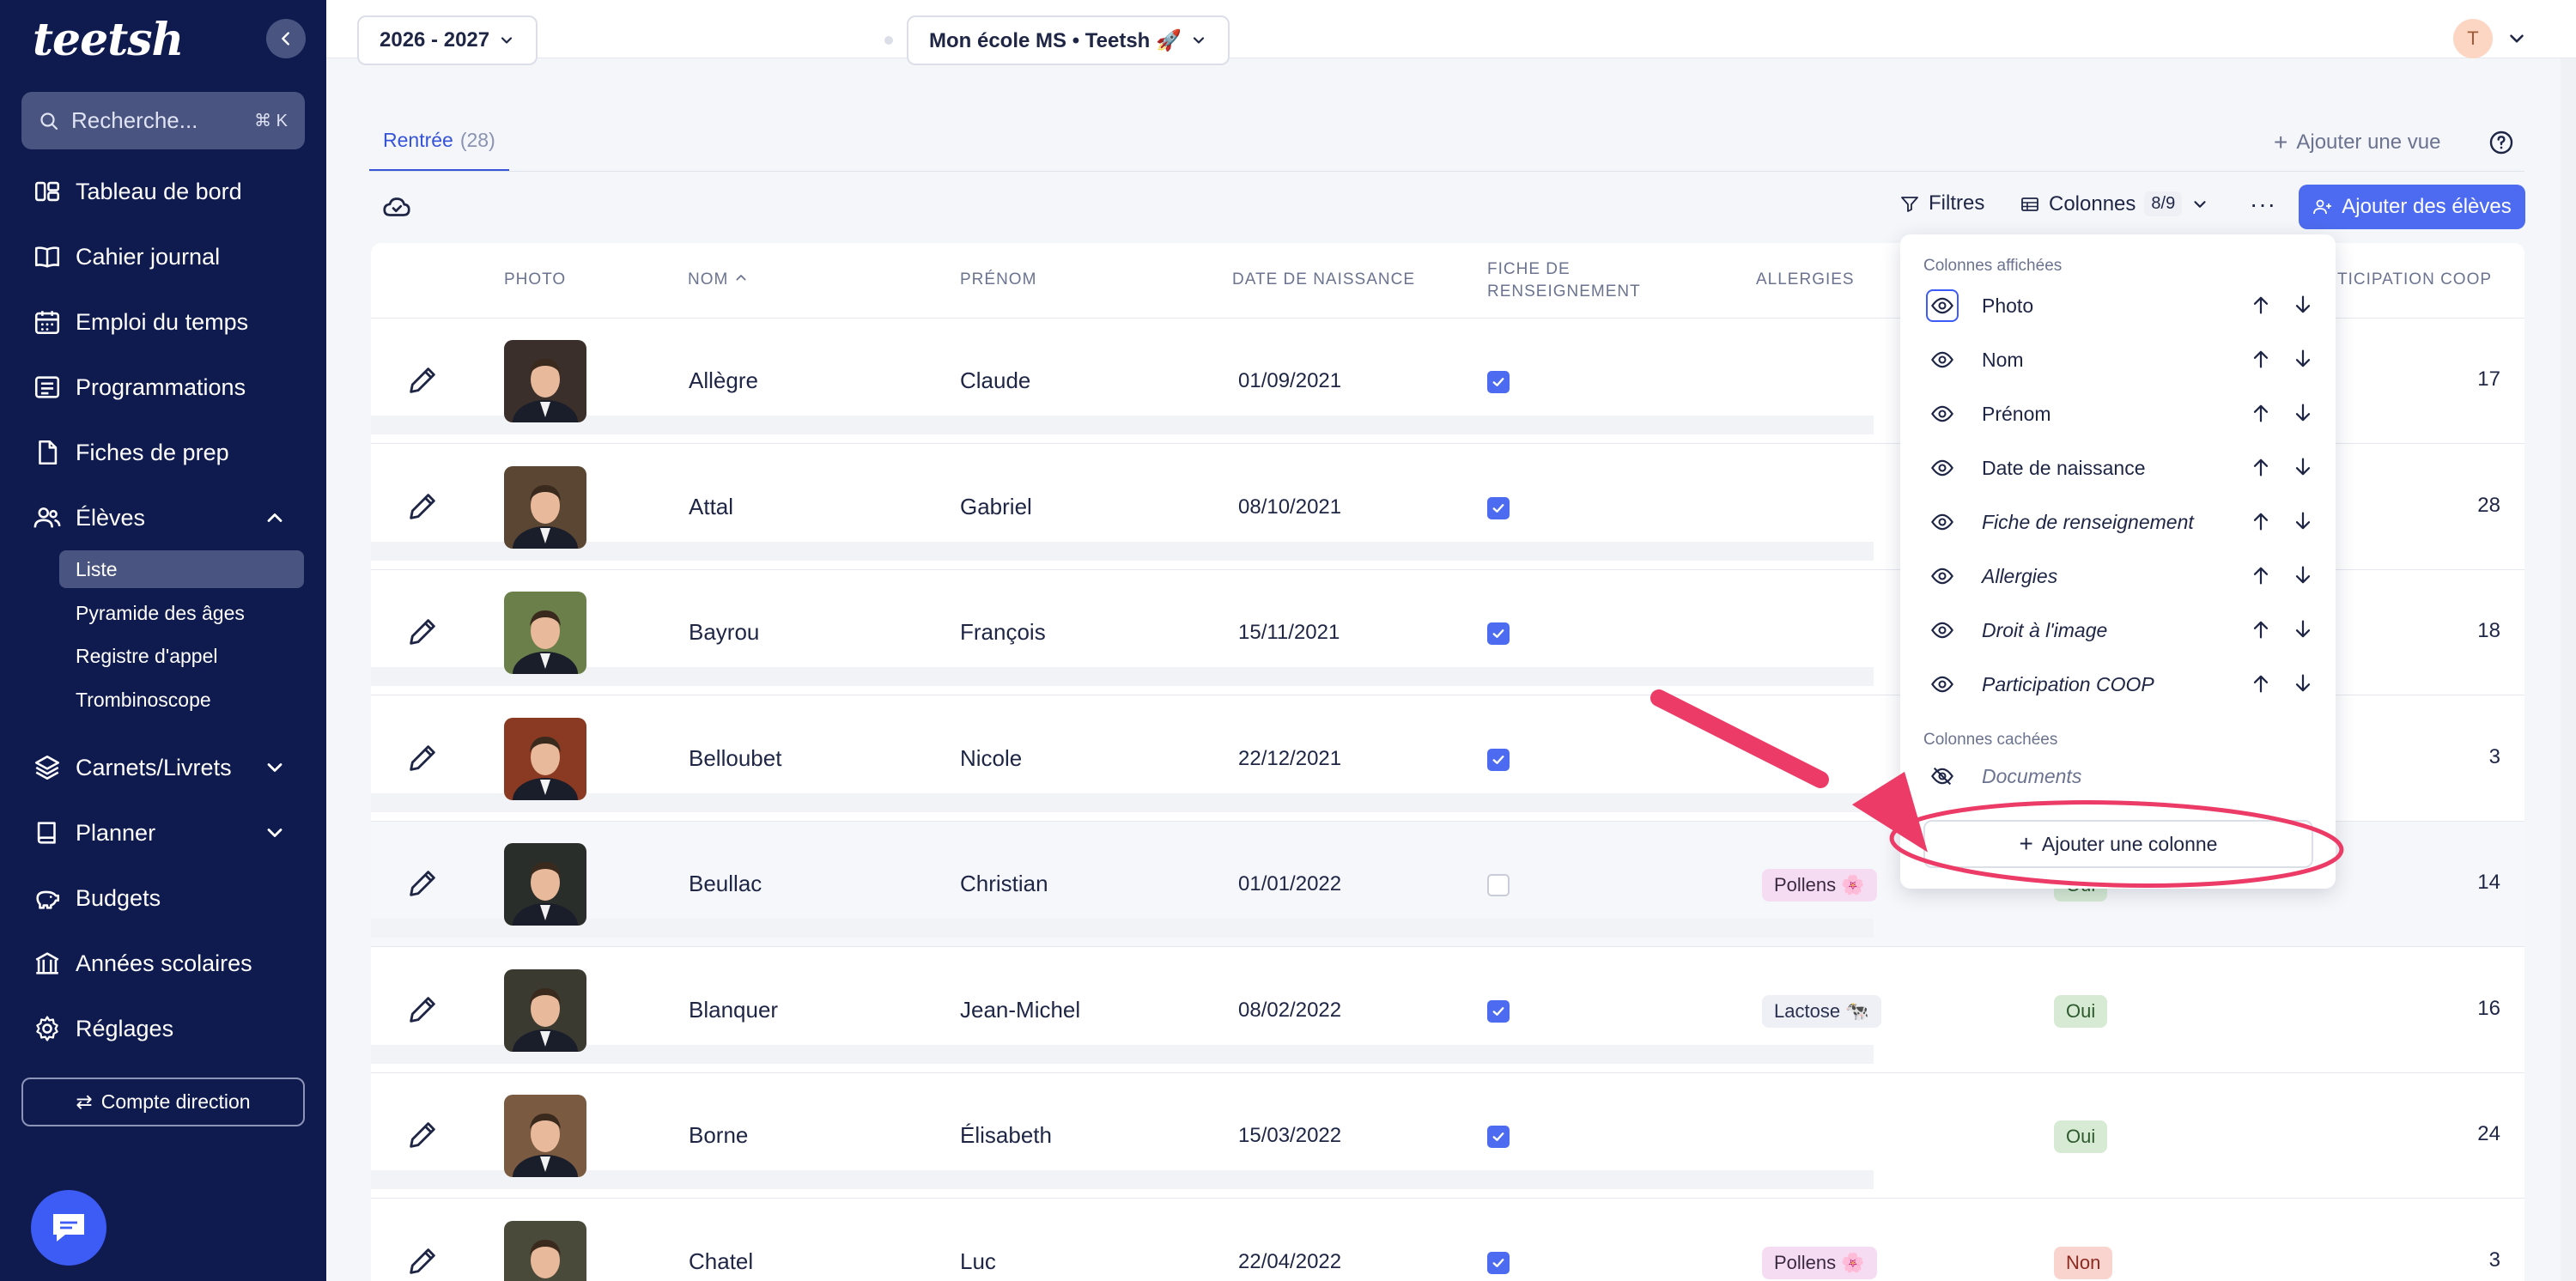  What do you see at coordinates (2517, 38) in the screenshot?
I see `chevron-down-icon` at bounding box center [2517, 38].